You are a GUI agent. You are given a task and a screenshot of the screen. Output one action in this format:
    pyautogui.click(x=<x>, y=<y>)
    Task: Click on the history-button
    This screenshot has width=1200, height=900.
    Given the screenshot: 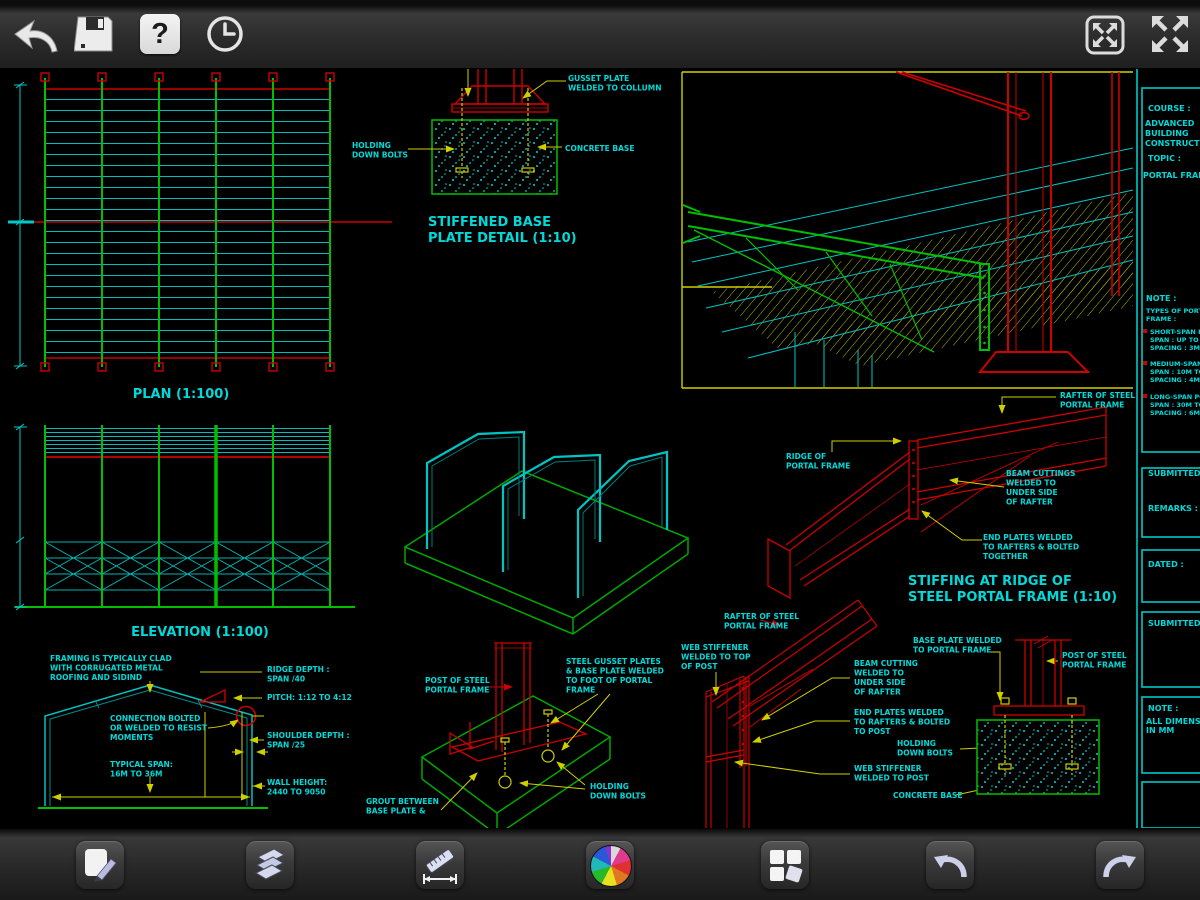 What is the action you would take?
    pyautogui.click(x=225, y=34)
    